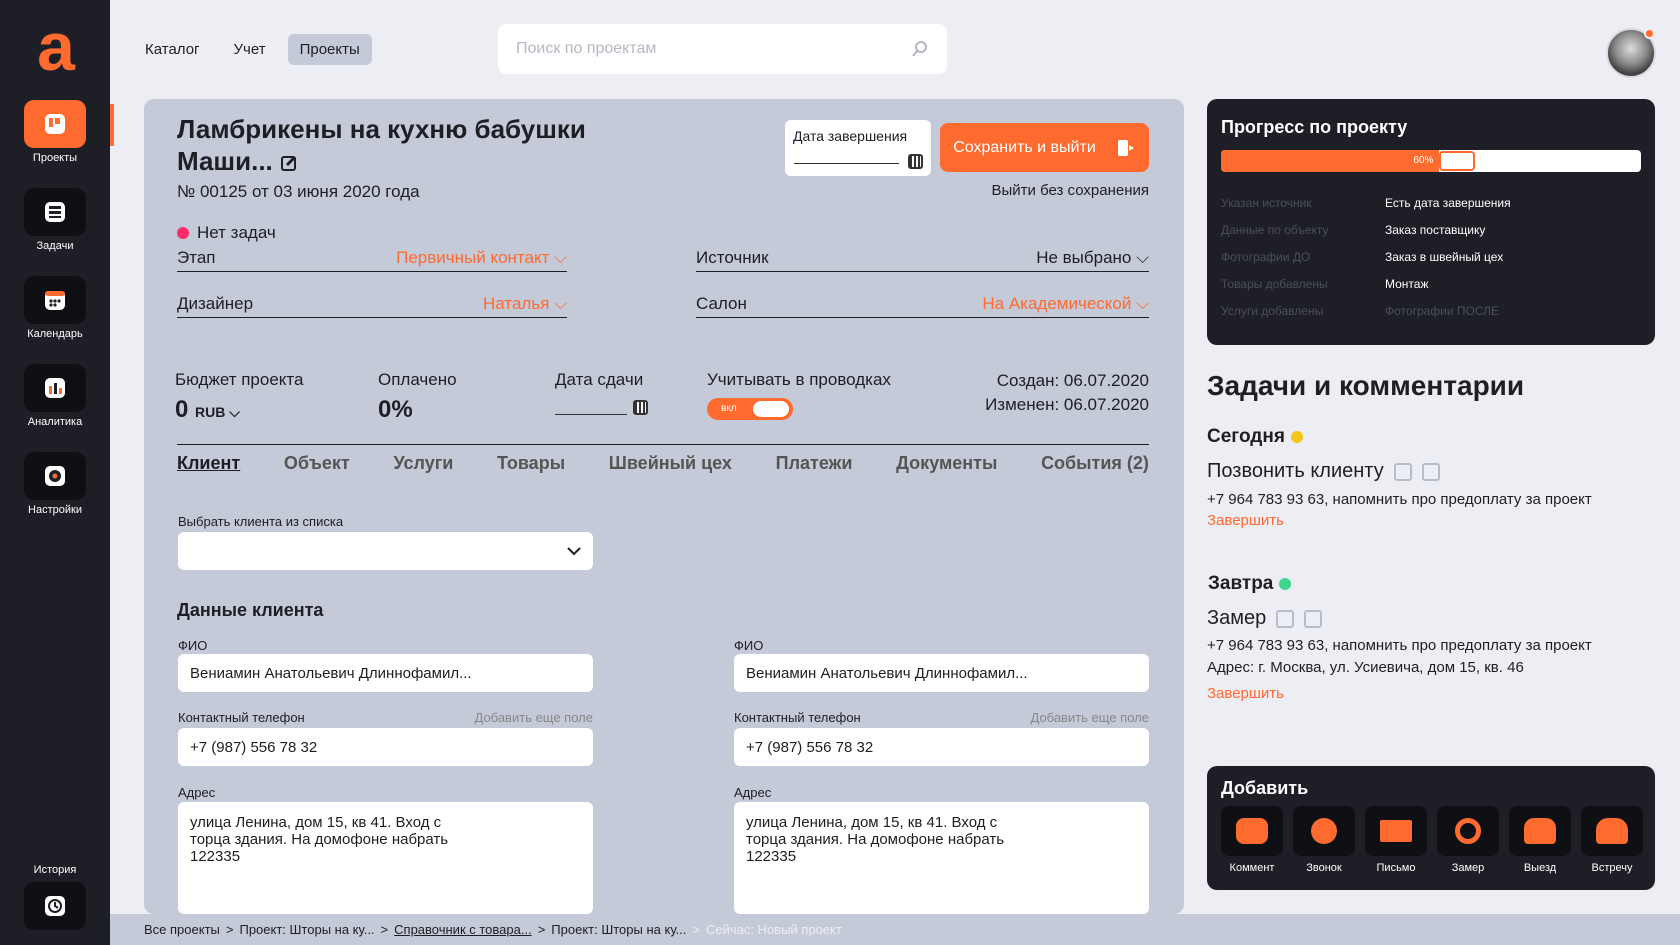 The height and width of the screenshot is (945, 1680). I want to click on sidebar-item-analytics: Аналитика, so click(55, 396).